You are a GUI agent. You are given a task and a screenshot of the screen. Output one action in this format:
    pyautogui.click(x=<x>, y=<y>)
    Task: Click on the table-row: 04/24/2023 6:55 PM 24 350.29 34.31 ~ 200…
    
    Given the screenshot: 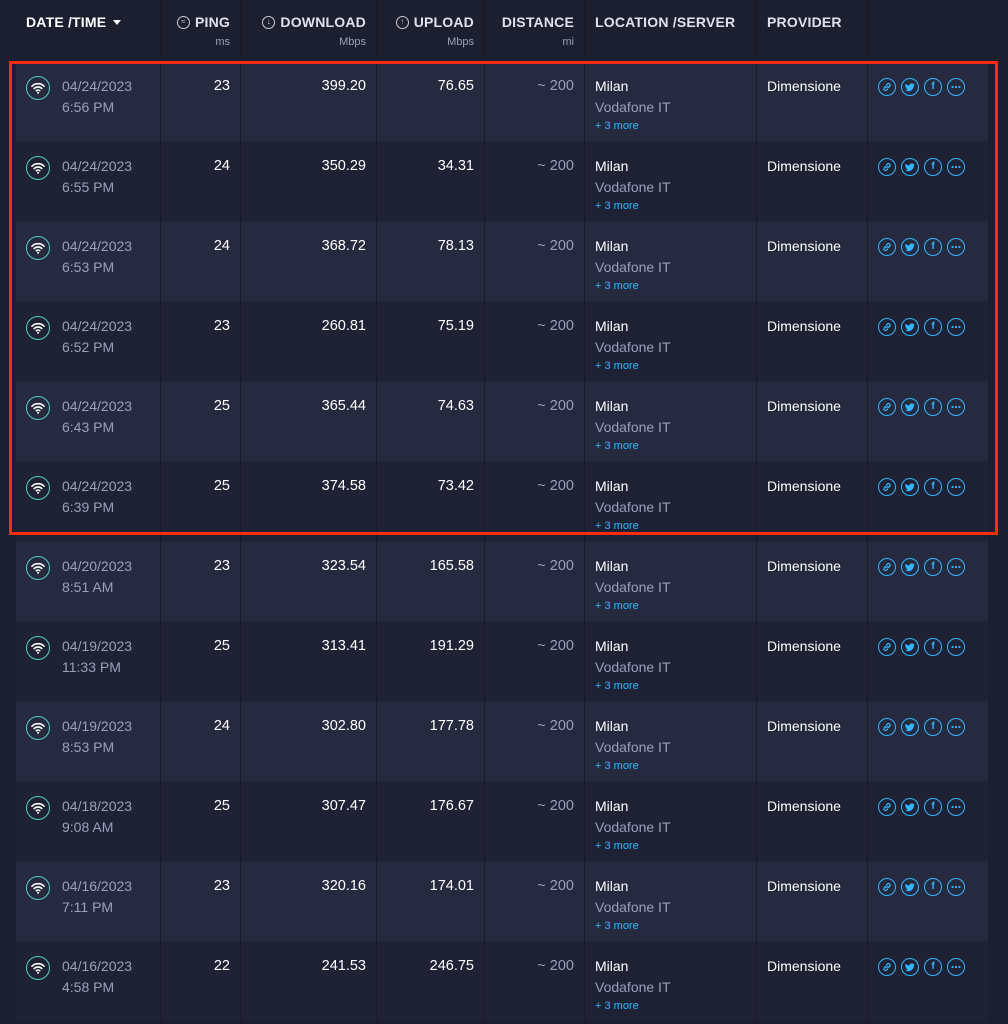 What is the action you would take?
    pyautogui.click(x=502, y=181)
    